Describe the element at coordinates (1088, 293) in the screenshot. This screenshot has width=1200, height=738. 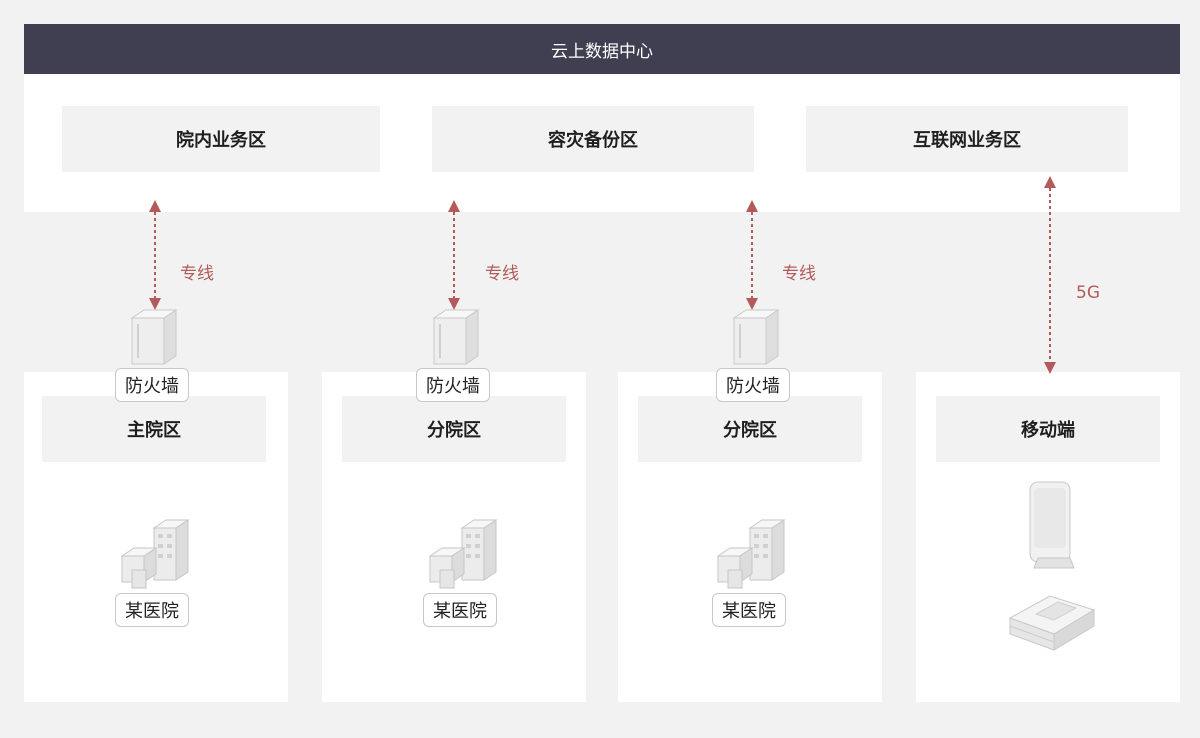
I see `link-label-5g: 5G` at that location.